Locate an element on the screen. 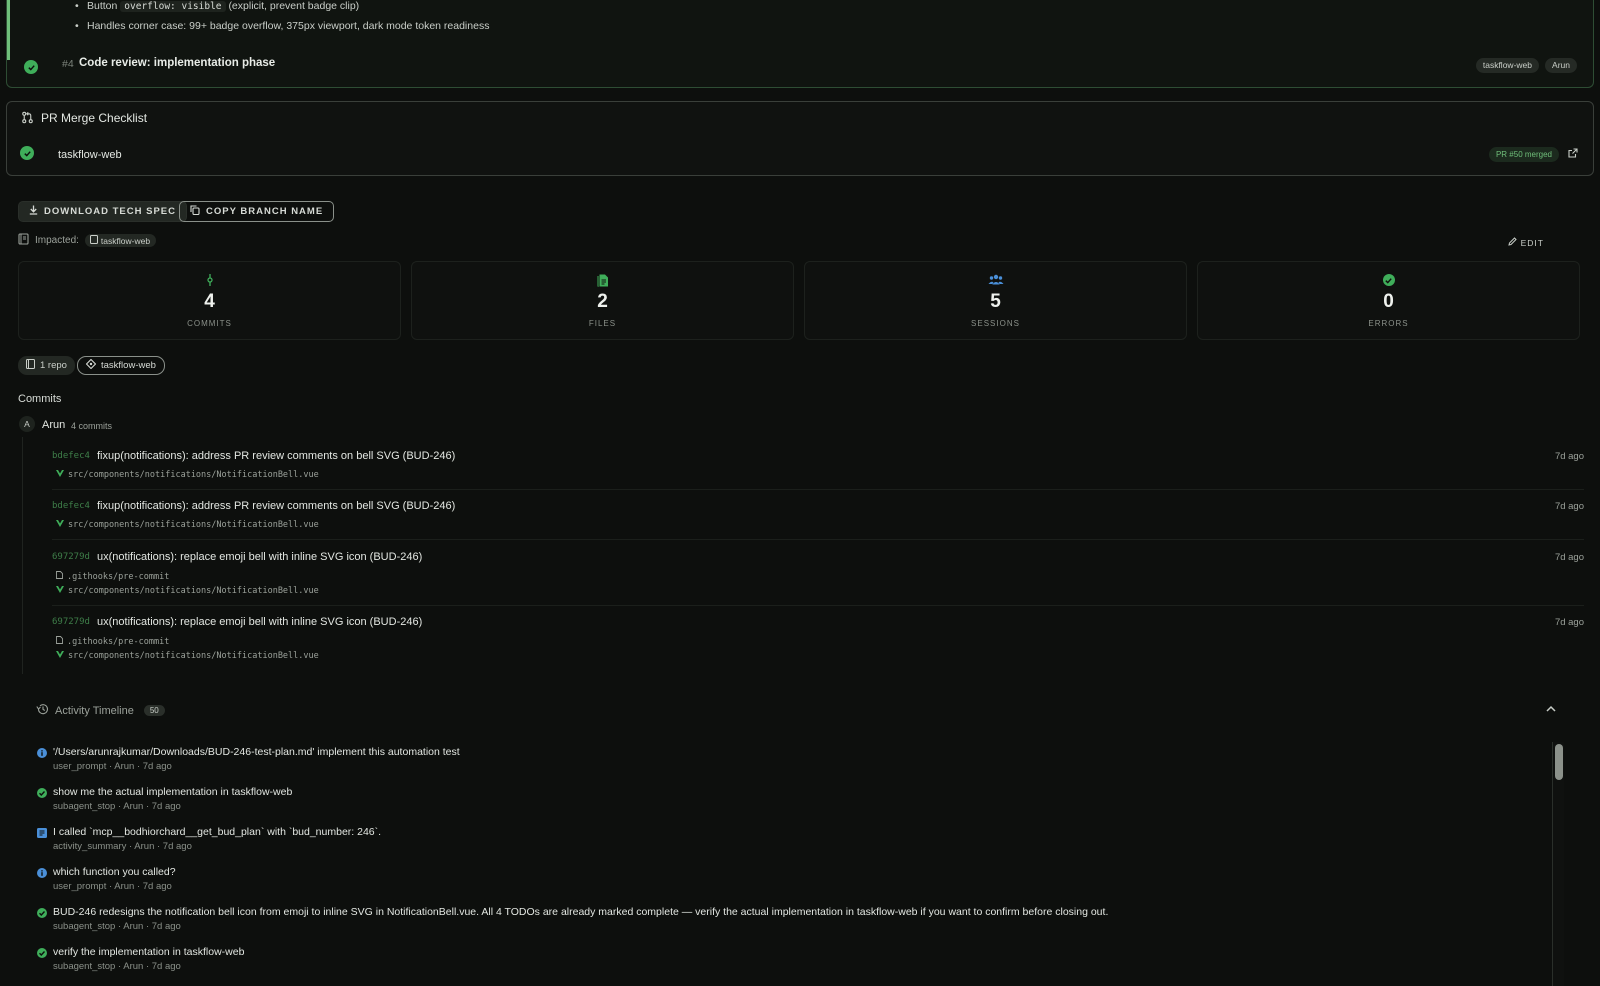 The height and width of the screenshot is (986, 1600). bullet-text: (explicit, prevent badge clip) is located at coordinates (294, 6).